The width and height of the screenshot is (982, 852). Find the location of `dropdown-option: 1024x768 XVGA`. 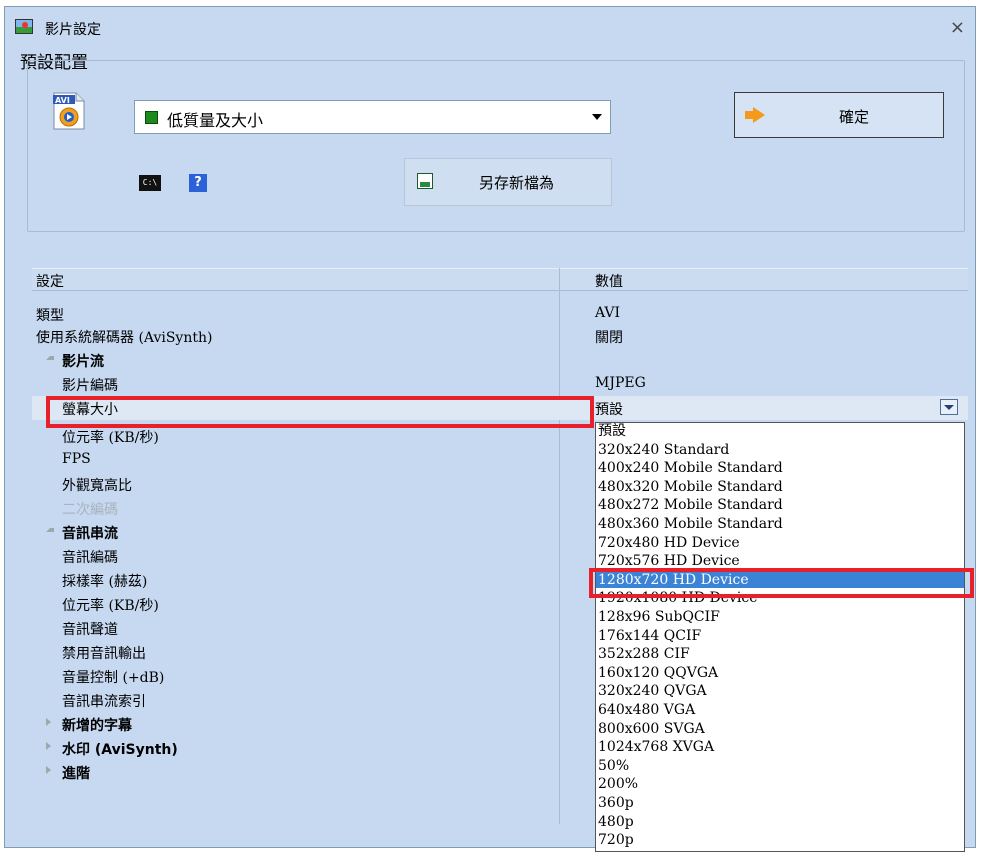

dropdown-option: 1024x768 XVGA is located at coordinates (780, 747).